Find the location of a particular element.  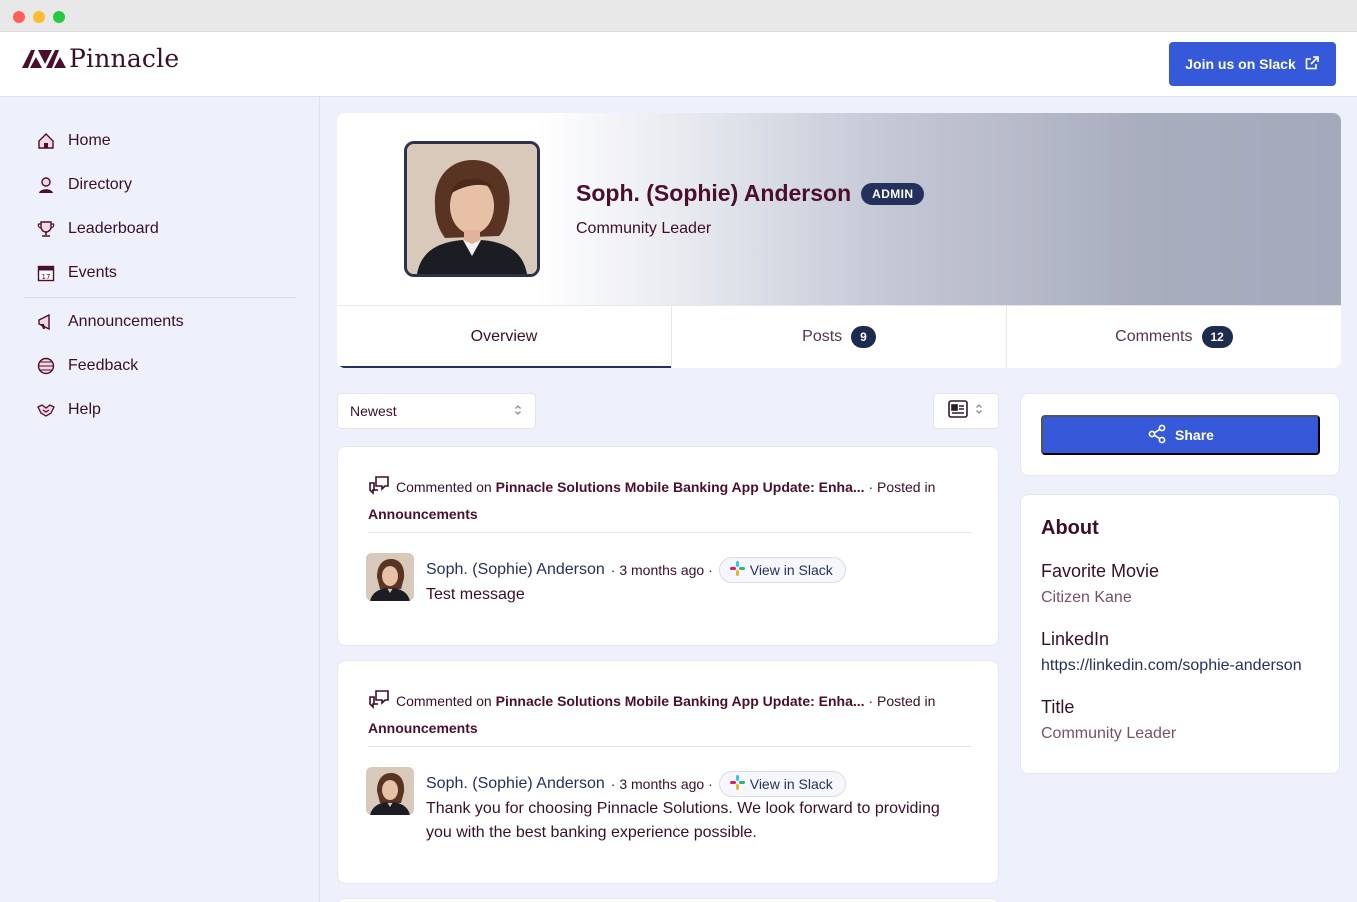

share-button: Share is located at coordinates (1180, 435).